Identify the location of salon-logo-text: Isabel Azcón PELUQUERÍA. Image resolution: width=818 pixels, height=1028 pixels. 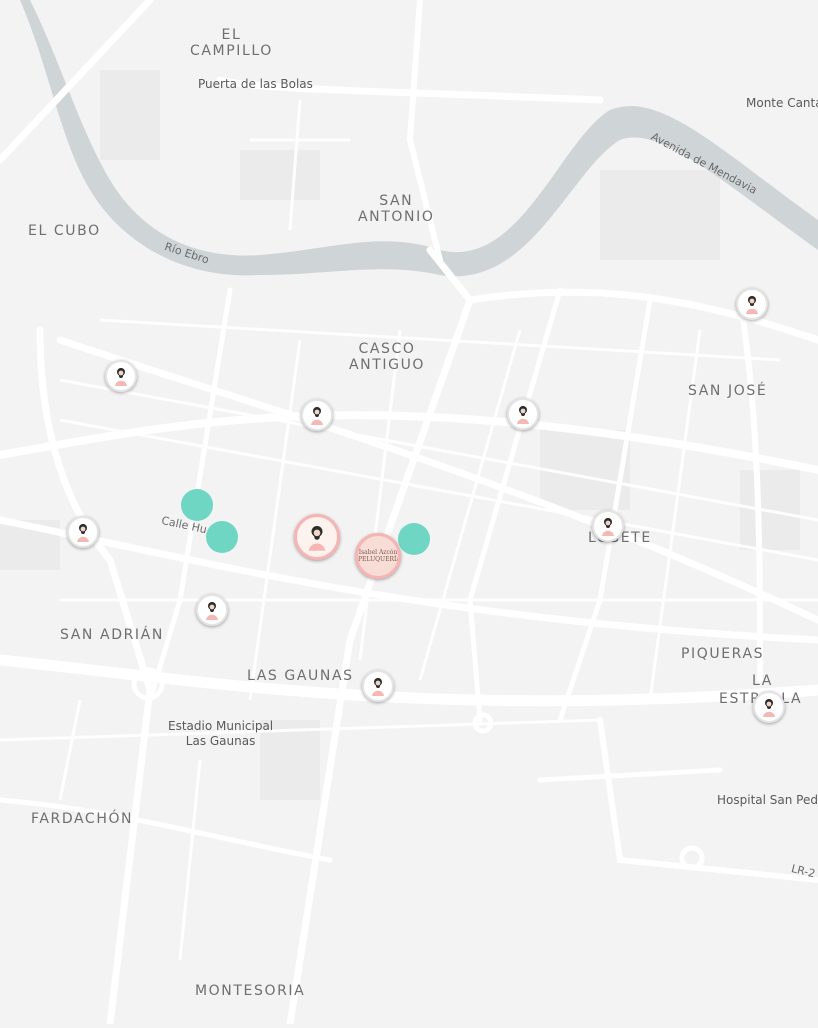
(379, 556).